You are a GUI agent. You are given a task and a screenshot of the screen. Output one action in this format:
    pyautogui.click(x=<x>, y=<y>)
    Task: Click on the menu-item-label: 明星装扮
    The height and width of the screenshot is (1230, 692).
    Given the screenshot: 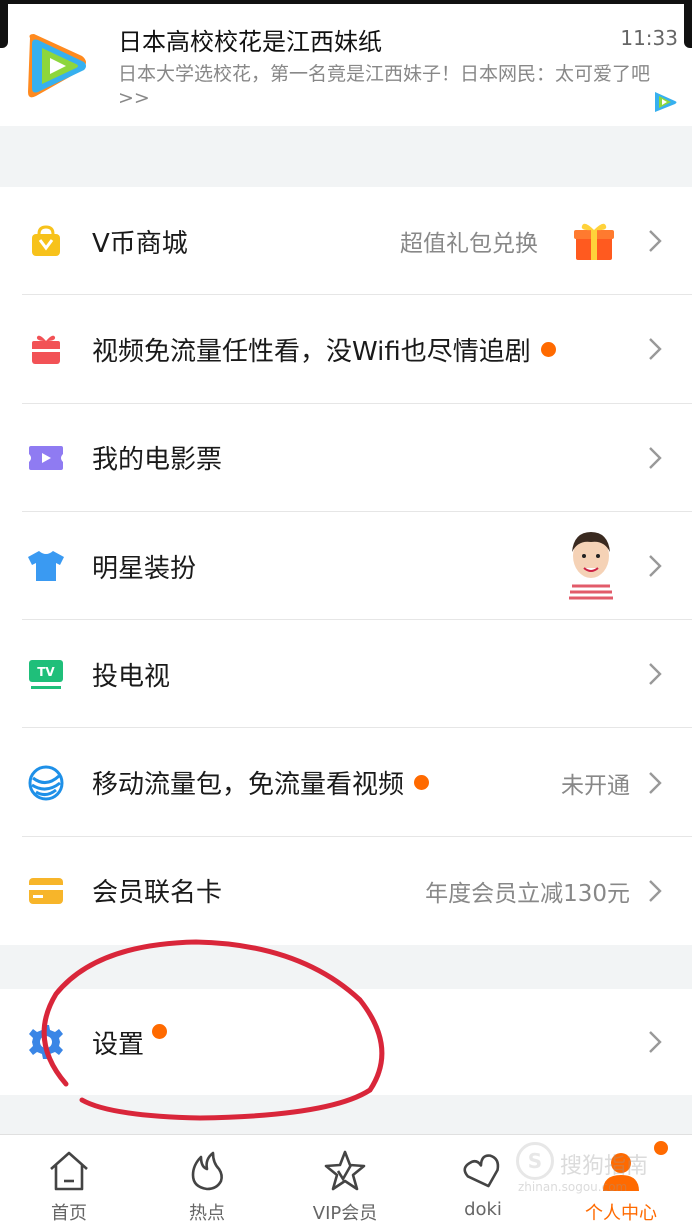 What is the action you would take?
    pyautogui.click(x=144, y=568)
    